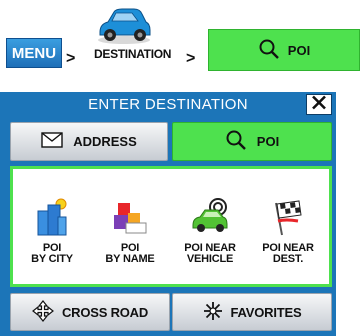 This screenshot has width=363, height=336. I want to click on poi-near-dest-option: POI NEAR DEST., so click(288, 226).